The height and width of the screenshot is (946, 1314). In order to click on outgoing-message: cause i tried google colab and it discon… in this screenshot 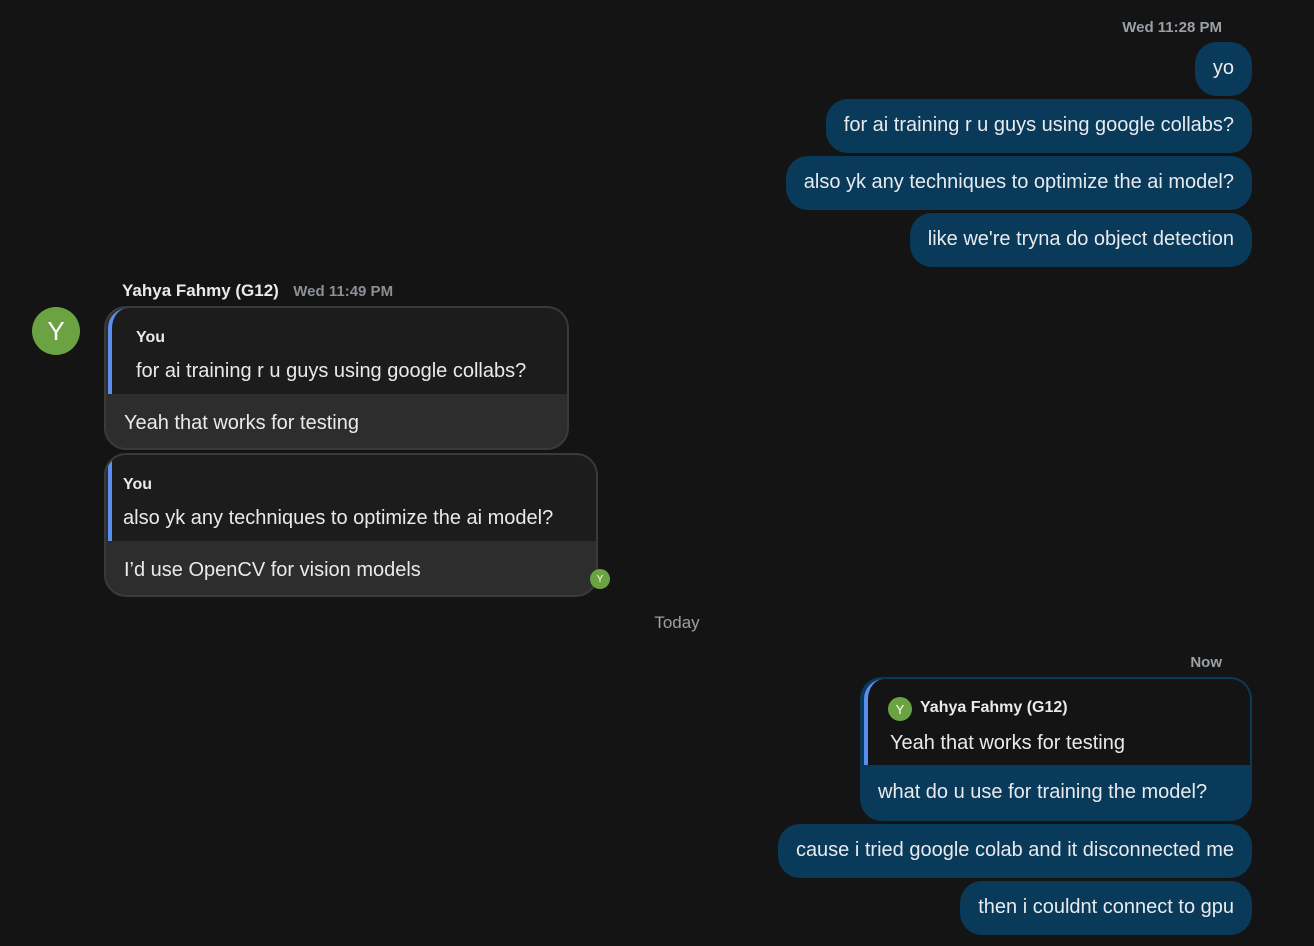, I will do `click(1014, 851)`.